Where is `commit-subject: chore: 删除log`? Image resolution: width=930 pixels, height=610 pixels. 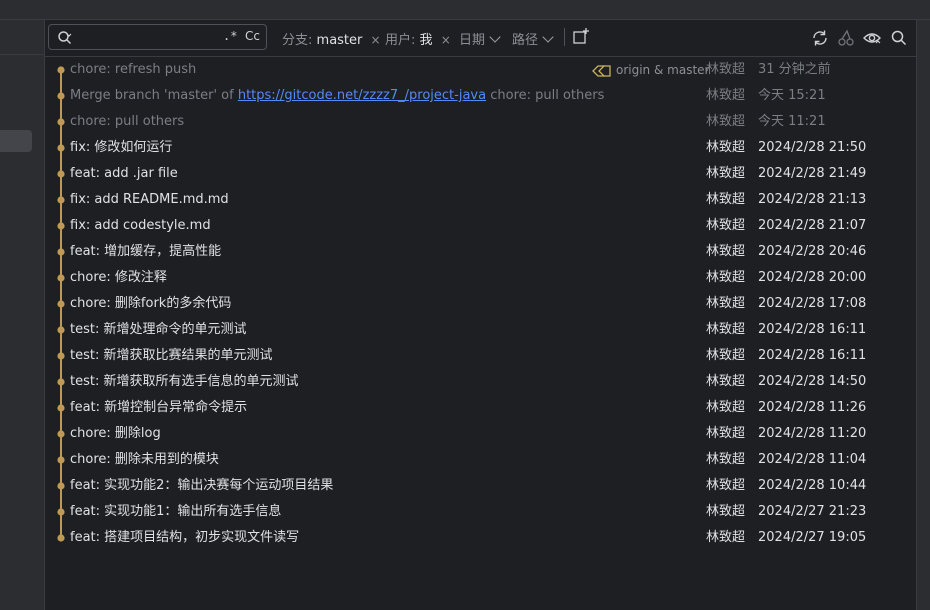 commit-subject: chore: 删除log is located at coordinates (115, 433).